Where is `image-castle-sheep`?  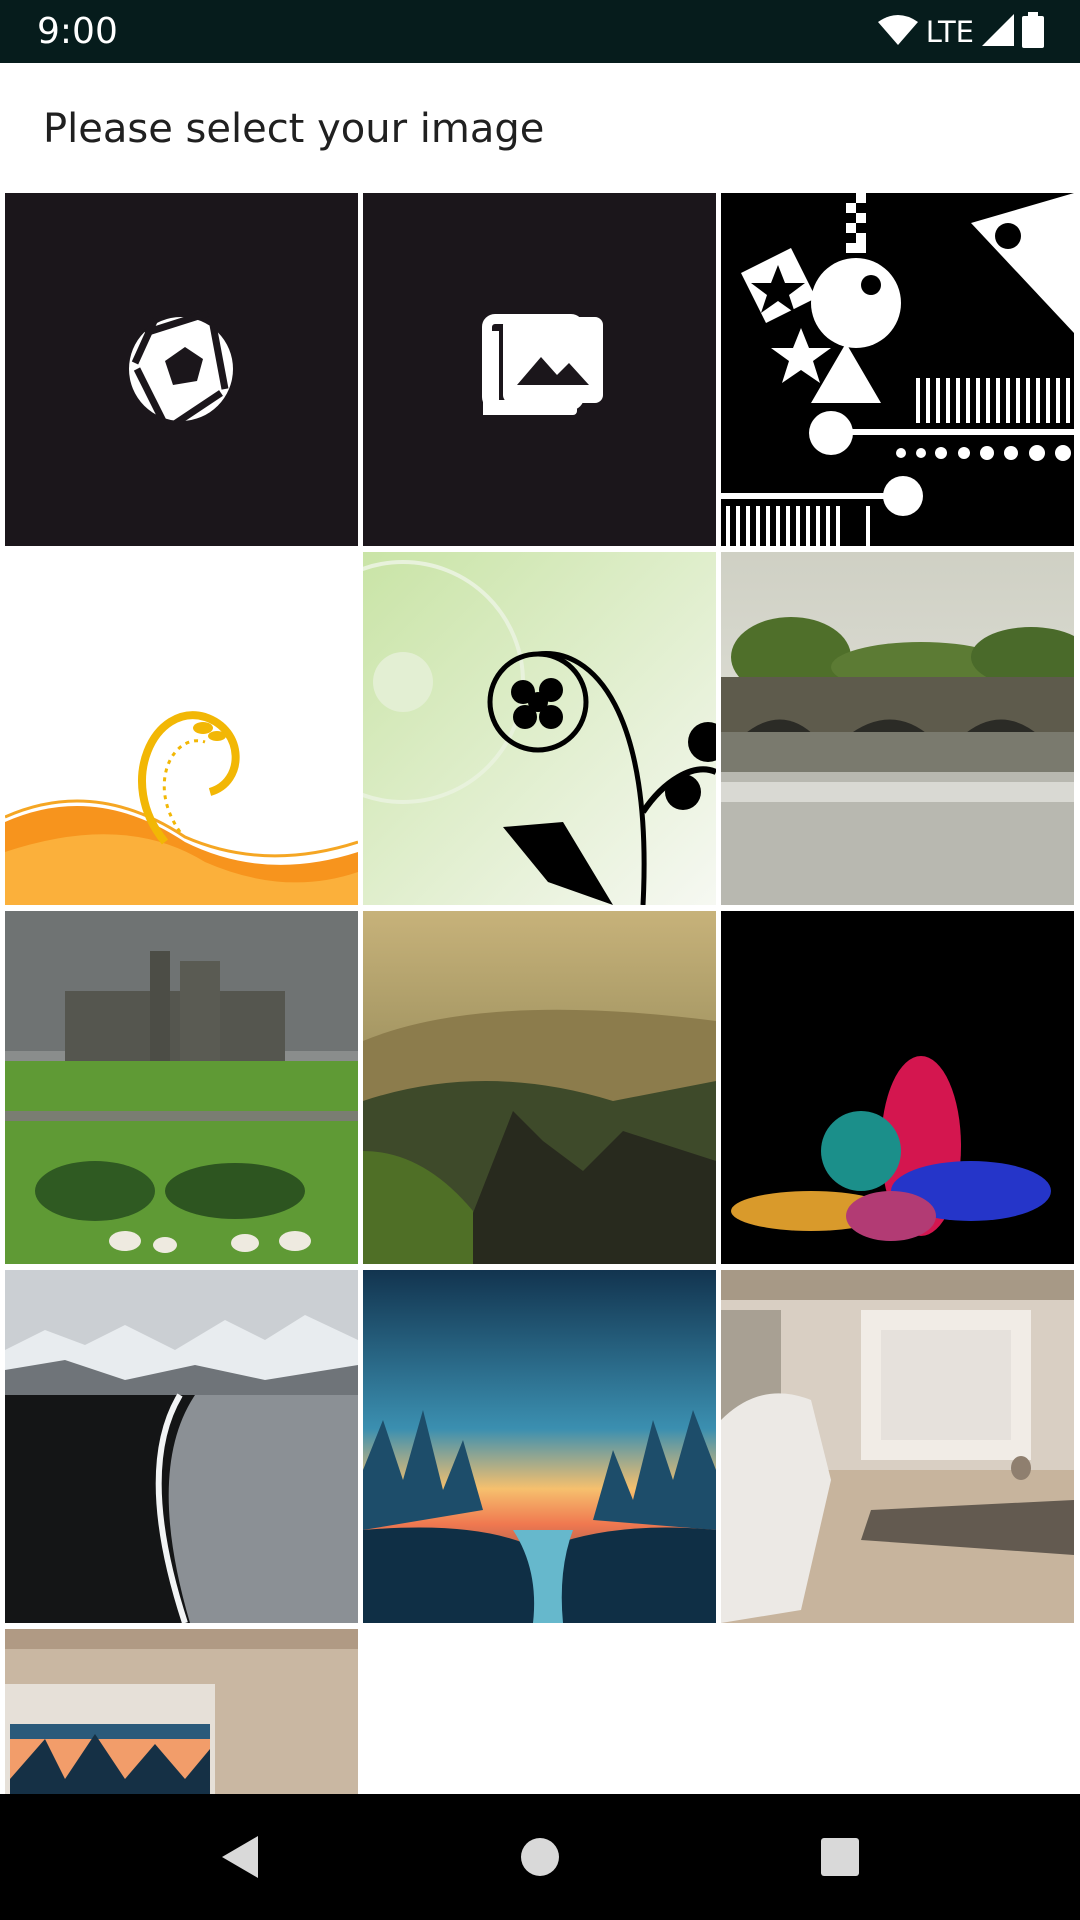
image-castle-sheep is located at coordinates (181, 1087).